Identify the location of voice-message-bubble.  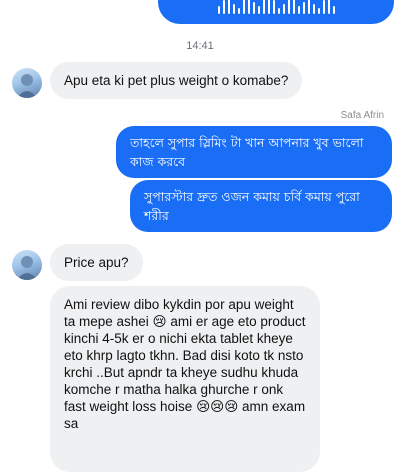
(276, 12).